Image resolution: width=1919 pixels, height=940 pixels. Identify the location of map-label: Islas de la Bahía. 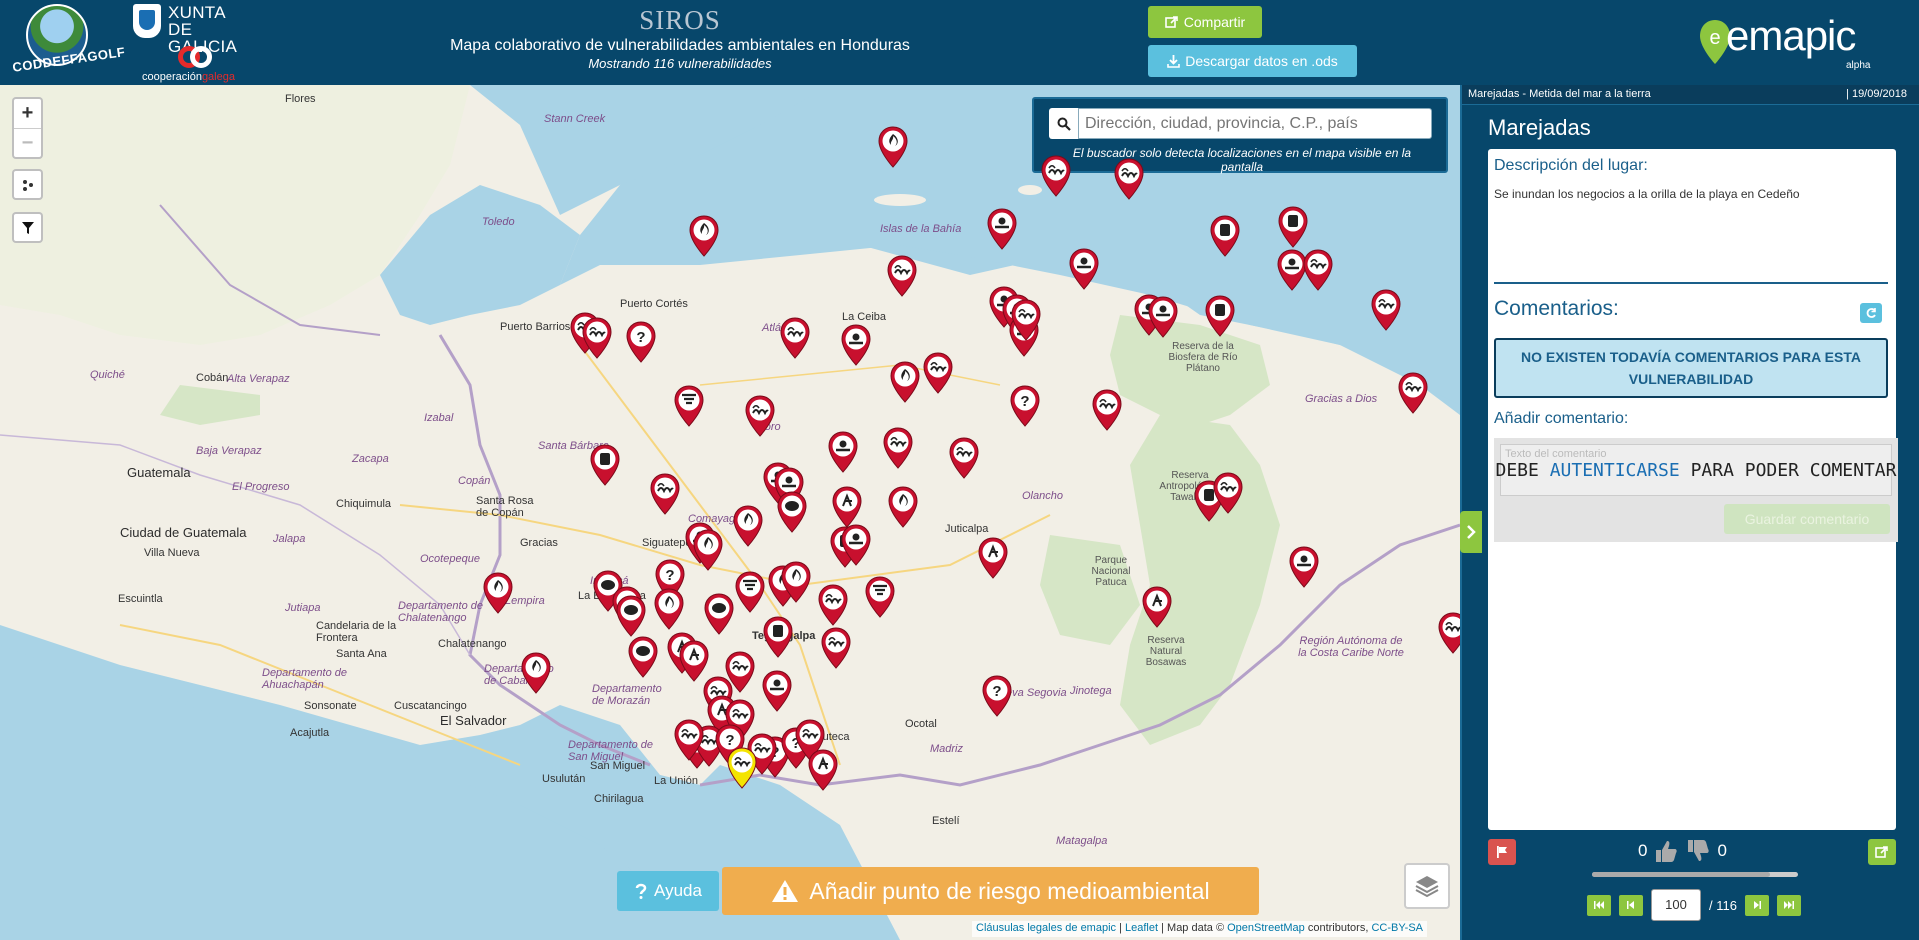
(921, 229).